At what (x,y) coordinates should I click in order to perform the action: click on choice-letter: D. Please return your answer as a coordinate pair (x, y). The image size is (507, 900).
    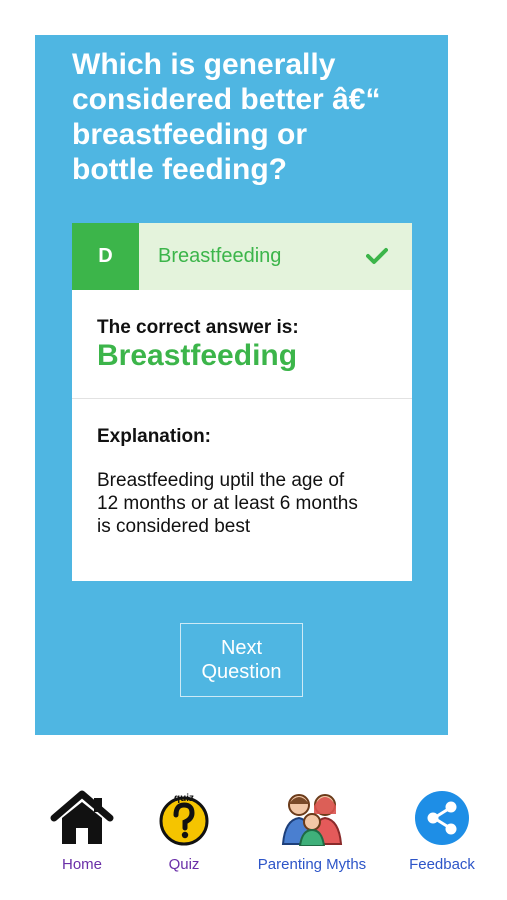
    Looking at the image, I should click on (105, 256).